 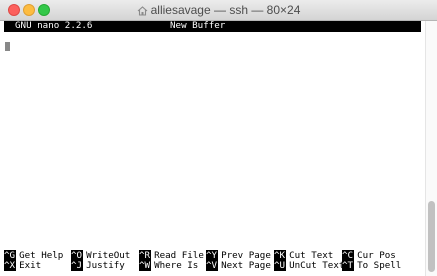 What do you see at coordinates (22, 265) in the screenshot?
I see `shortcut-exit: ^X Exit` at bounding box center [22, 265].